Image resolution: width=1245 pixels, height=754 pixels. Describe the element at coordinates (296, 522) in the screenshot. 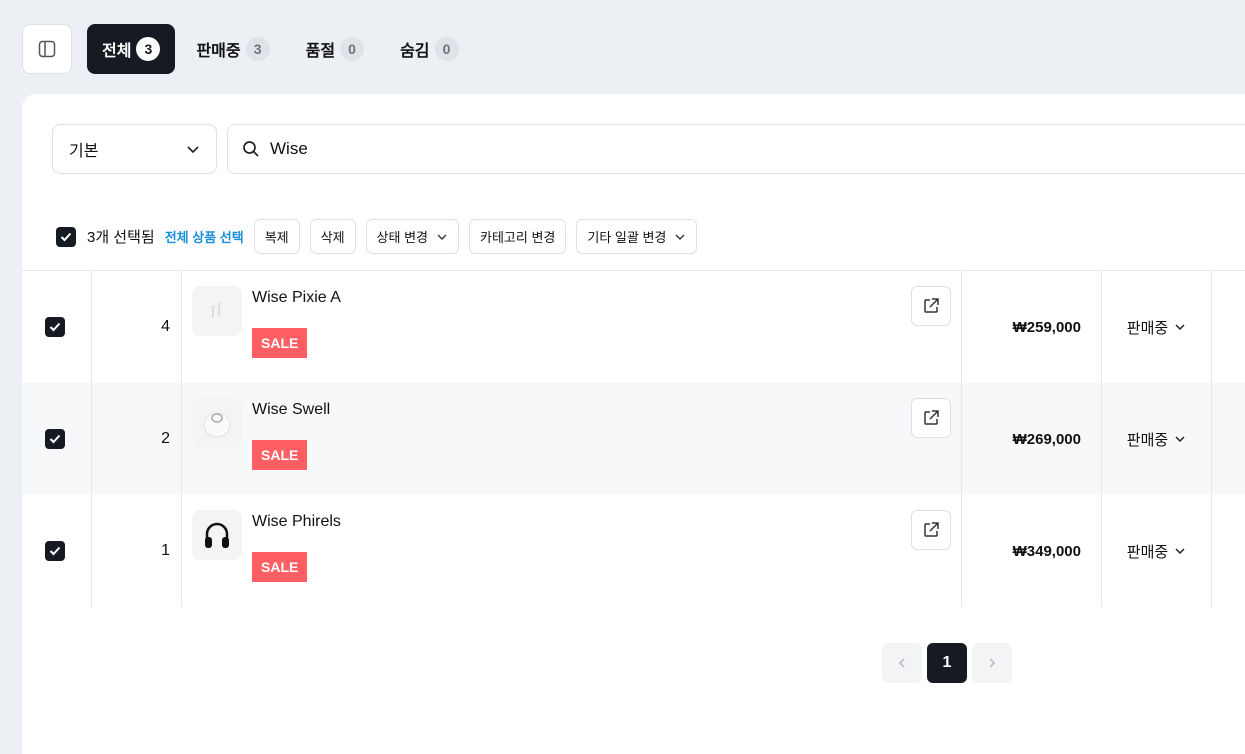

I see `product-name: Wise Phirels` at that location.